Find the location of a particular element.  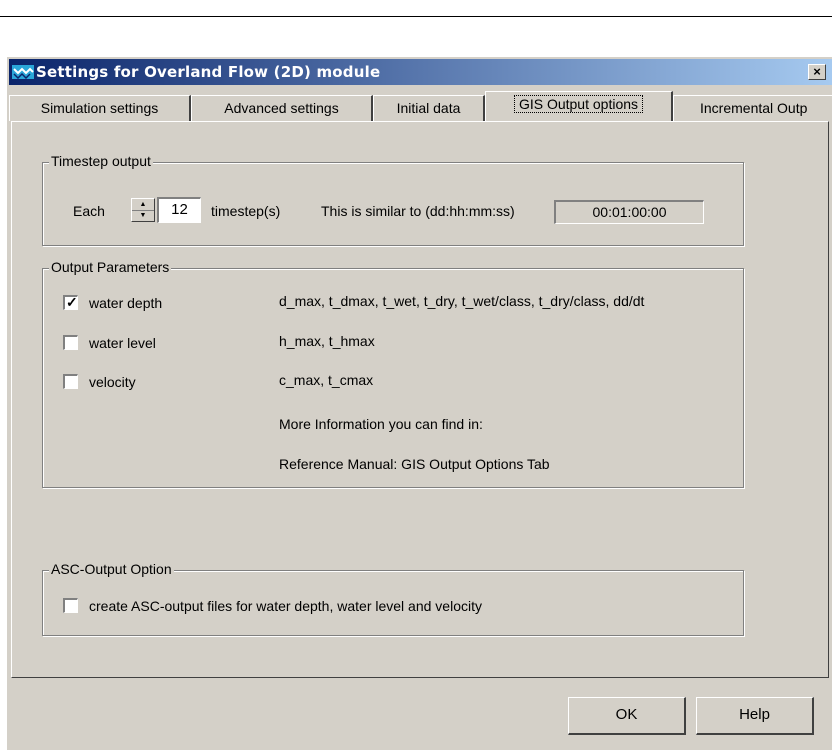

velocity-desc: c_max, t_cmax is located at coordinates (326, 380).